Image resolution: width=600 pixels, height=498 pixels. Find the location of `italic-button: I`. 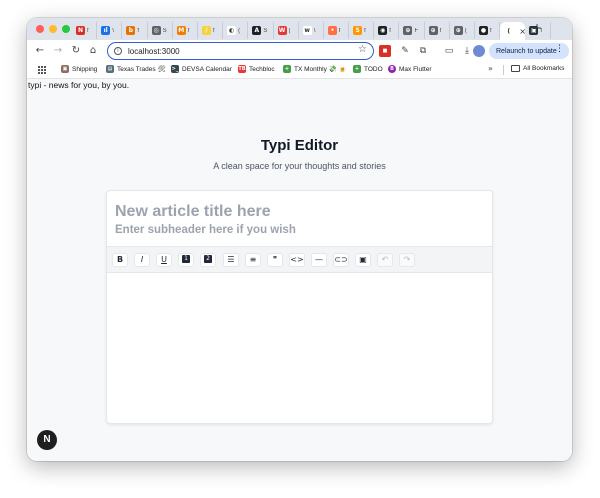

italic-button: I is located at coordinates (142, 260).